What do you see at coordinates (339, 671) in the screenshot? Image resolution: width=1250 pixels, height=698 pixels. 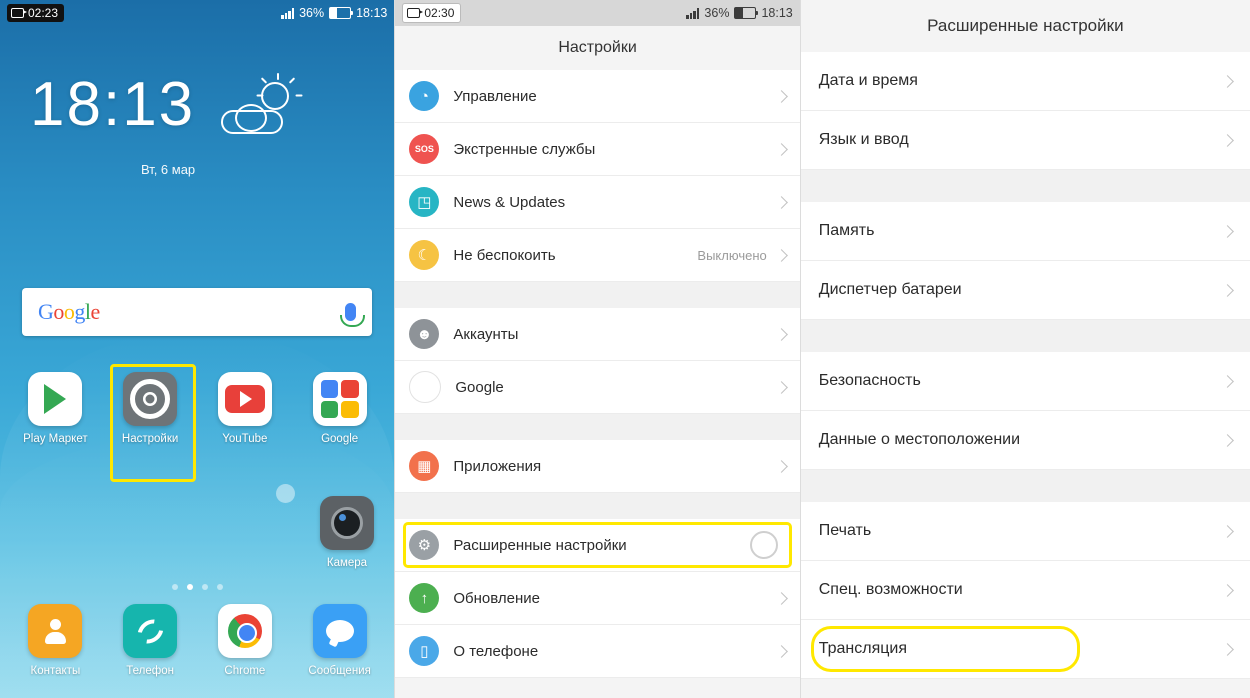 I see `app-label: Сообщения` at bounding box center [339, 671].